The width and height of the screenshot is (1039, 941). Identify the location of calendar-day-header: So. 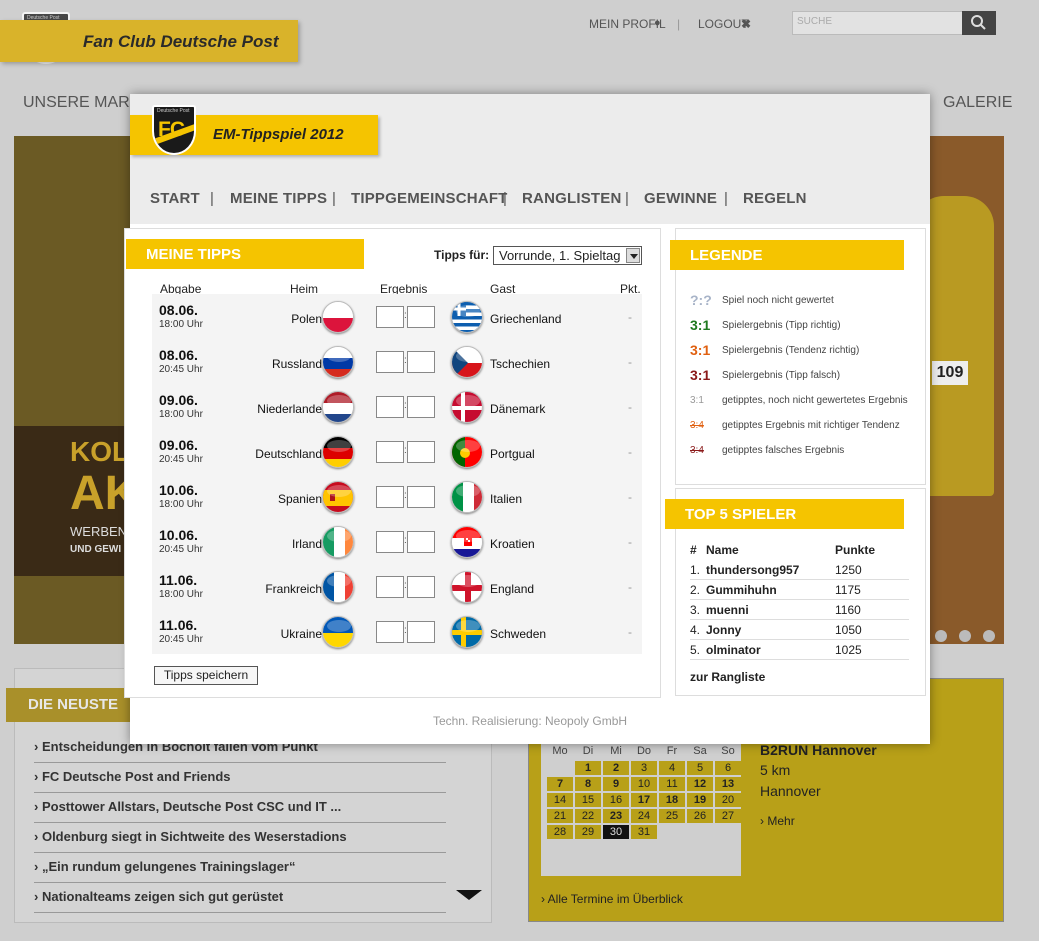
(728, 751).